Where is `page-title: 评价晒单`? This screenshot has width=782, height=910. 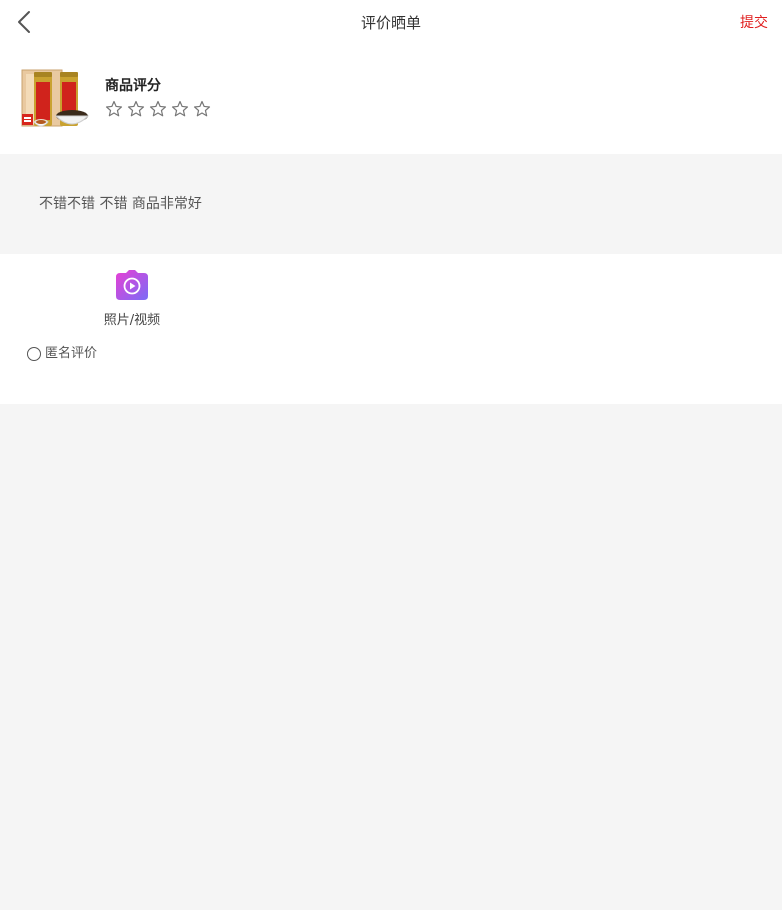 page-title: 评价晒单 is located at coordinates (390, 23).